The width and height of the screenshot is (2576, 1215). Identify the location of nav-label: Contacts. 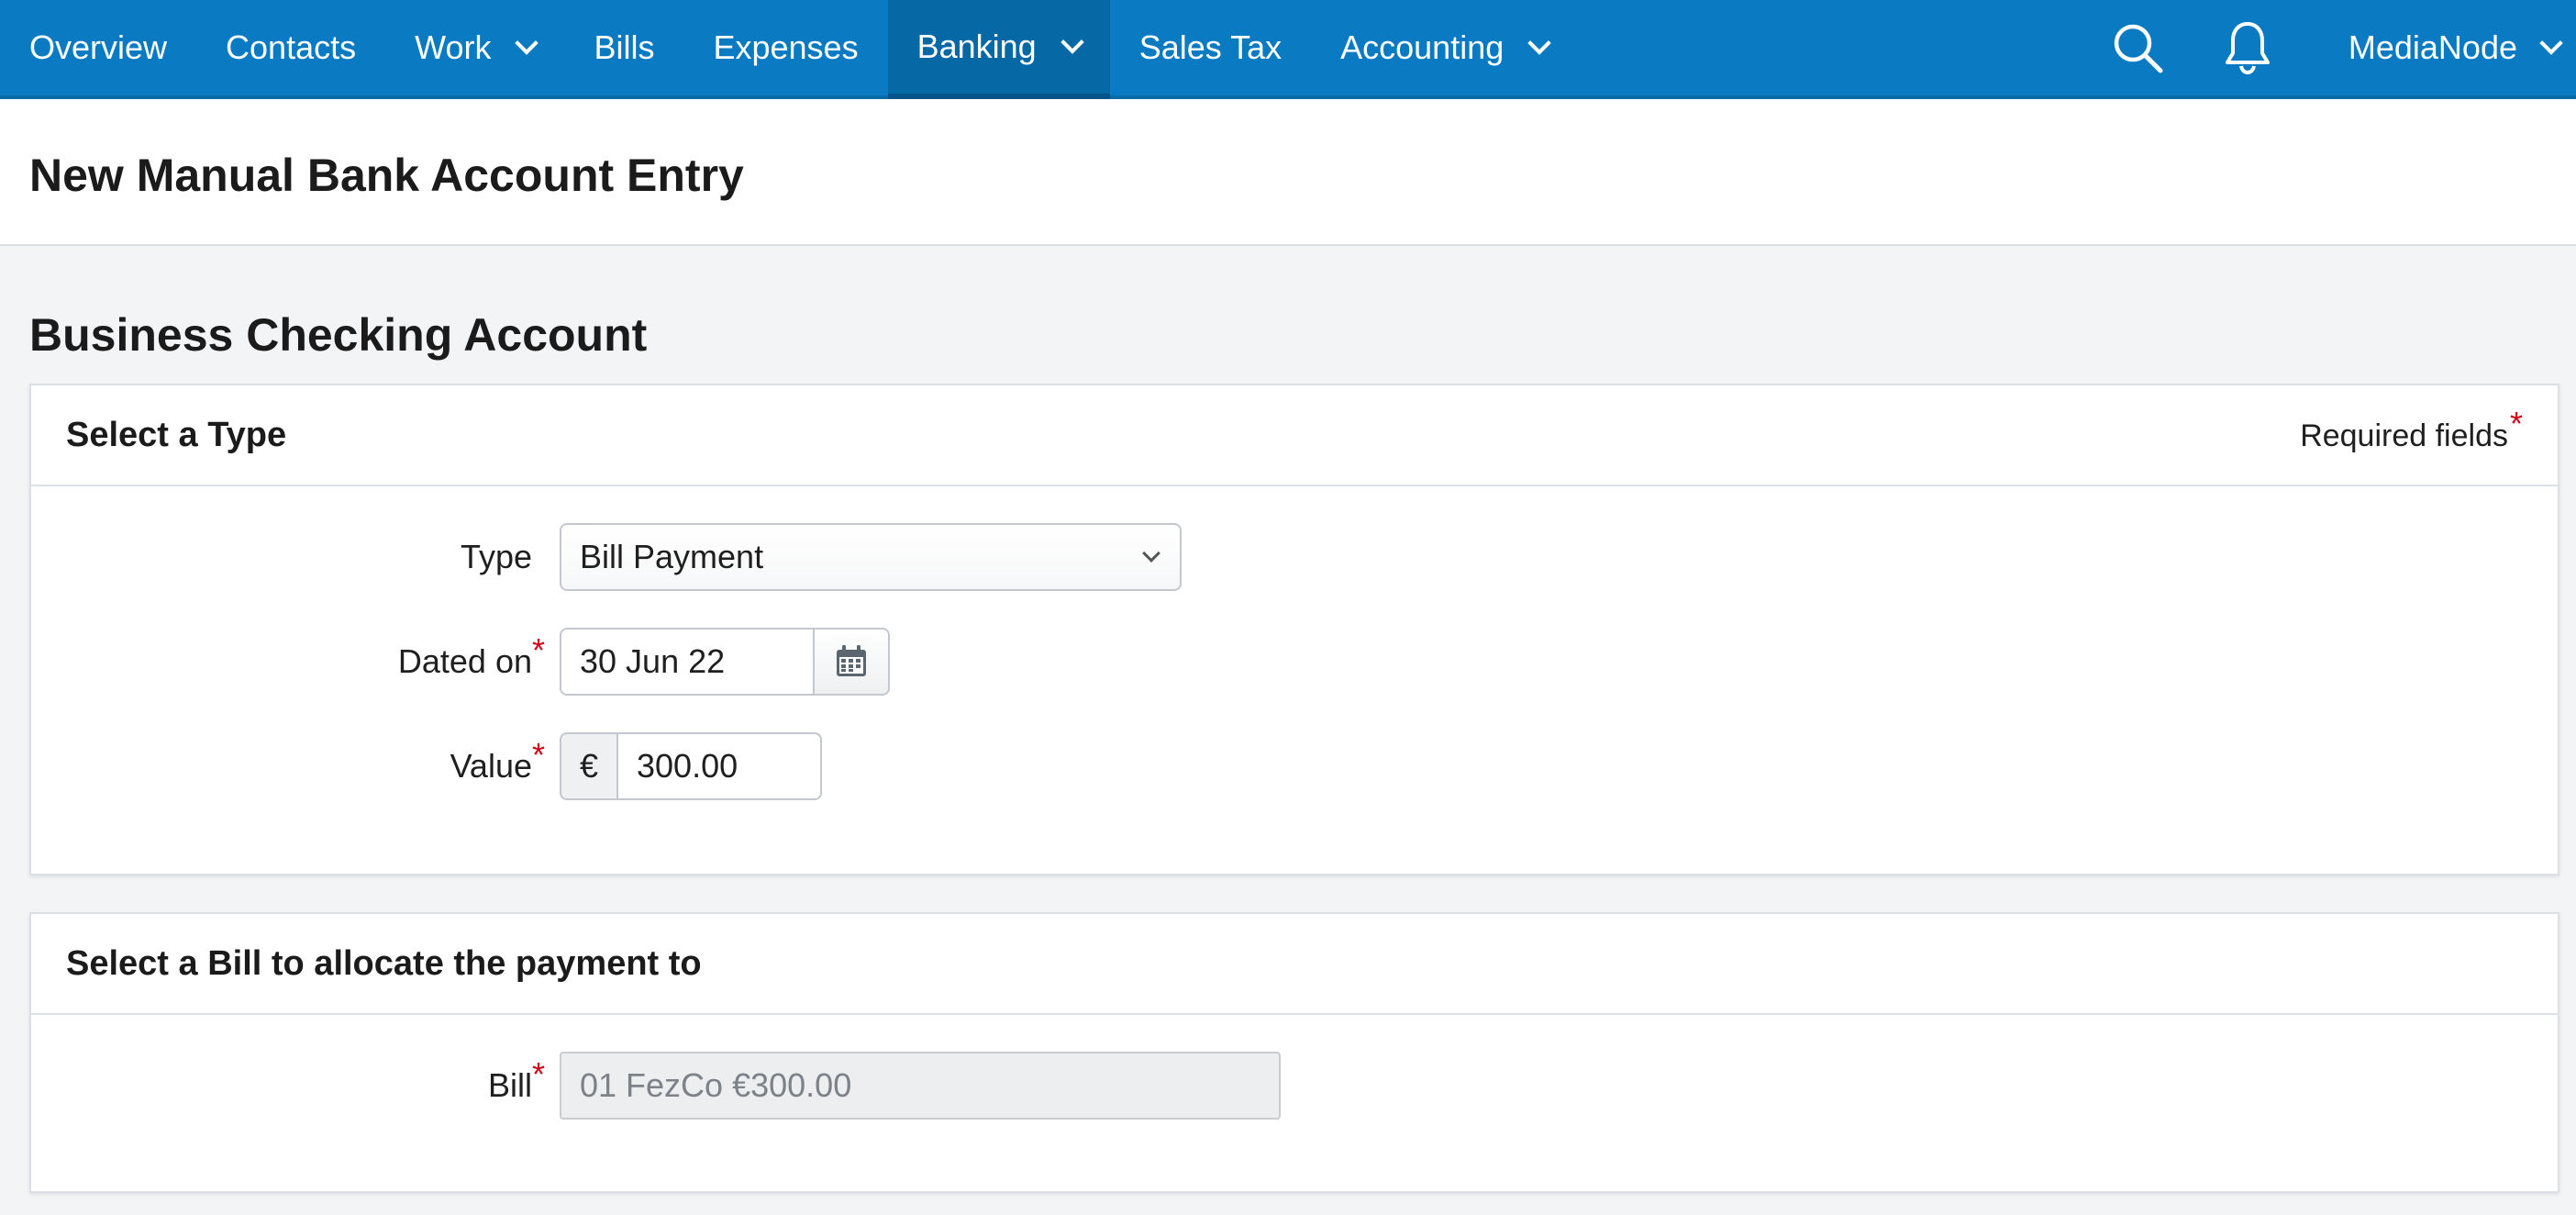
(291, 47).